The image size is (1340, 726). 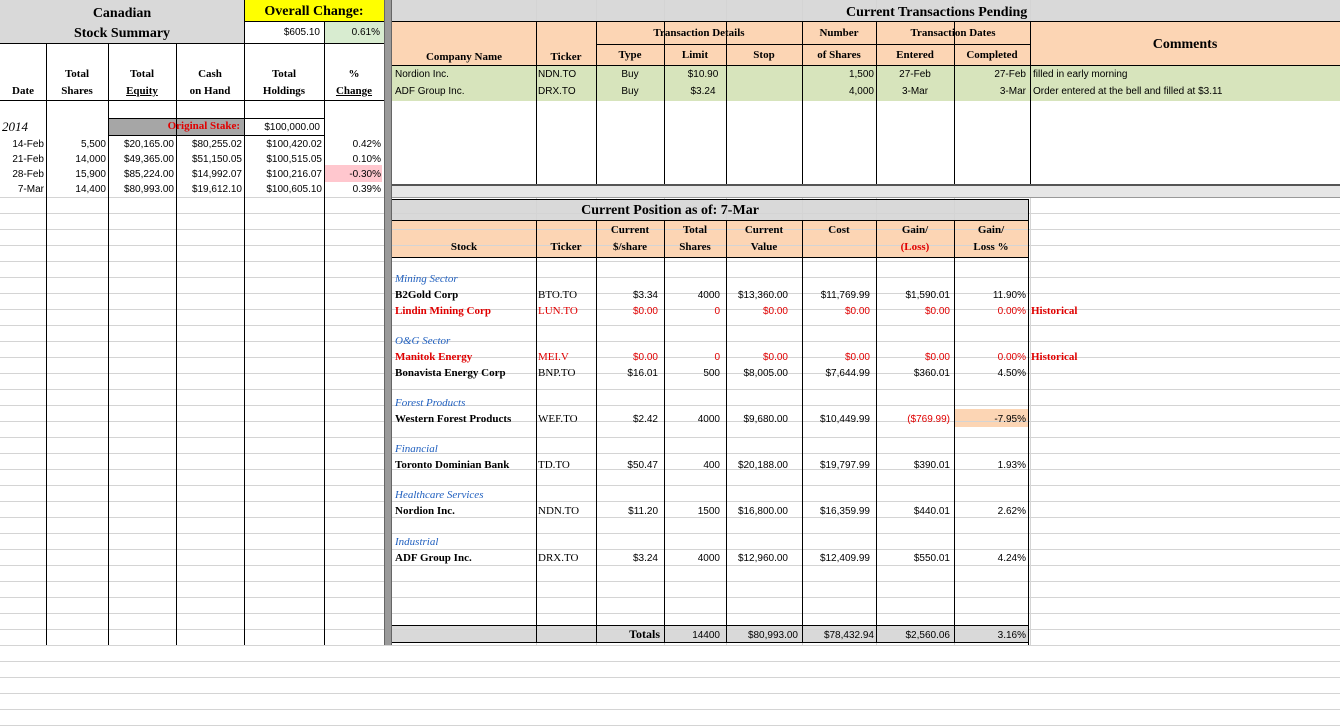 What do you see at coordinates (558, 558) in the screenshot?
I see `stock-ticker: DRX.TO` at bounding box center [558, 558].